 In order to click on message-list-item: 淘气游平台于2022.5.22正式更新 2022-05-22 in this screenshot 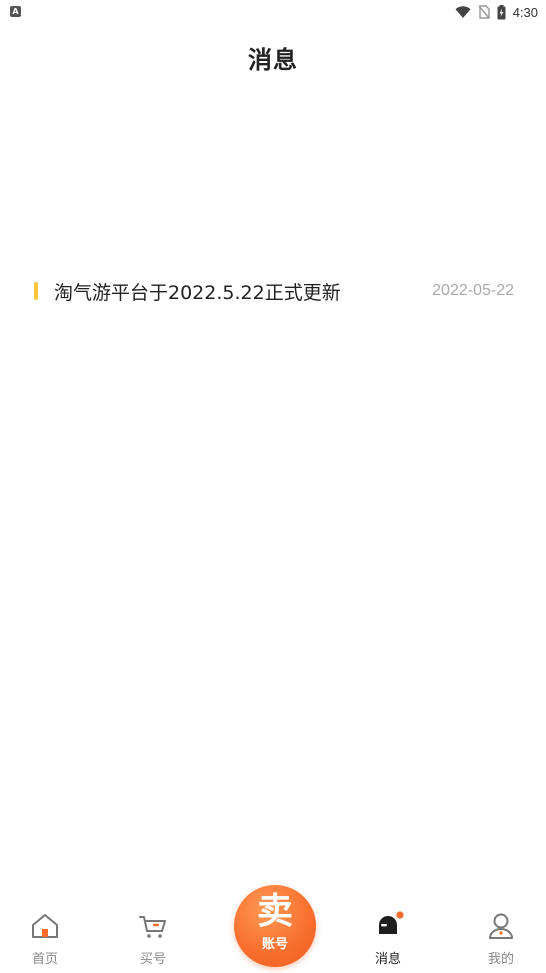, I will do `click(274, 293)`.